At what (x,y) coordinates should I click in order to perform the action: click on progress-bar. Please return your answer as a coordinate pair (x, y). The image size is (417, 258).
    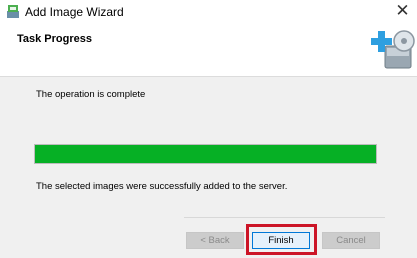
    Looking at the image, I should click on (205, 154).